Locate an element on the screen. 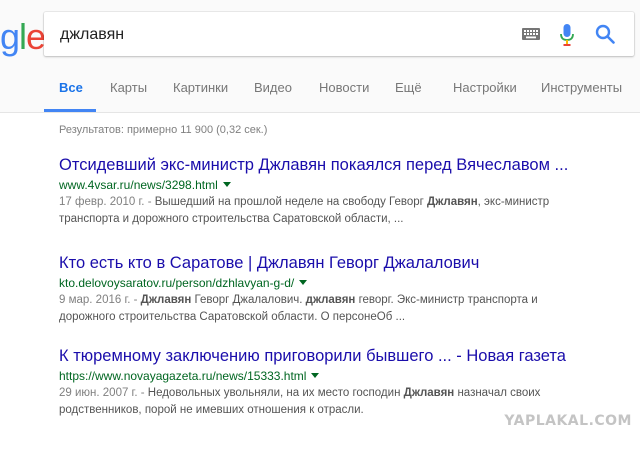  tab-images: Картинки is located at coordinates (200, 88).